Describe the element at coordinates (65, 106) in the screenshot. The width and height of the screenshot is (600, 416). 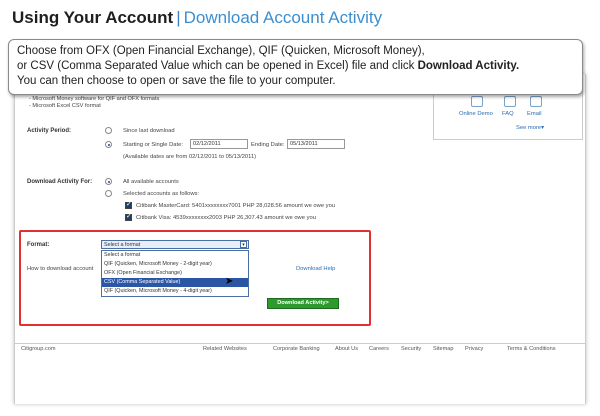
I see `format-note-2: - Microsoft Excel CSV format` at that location.